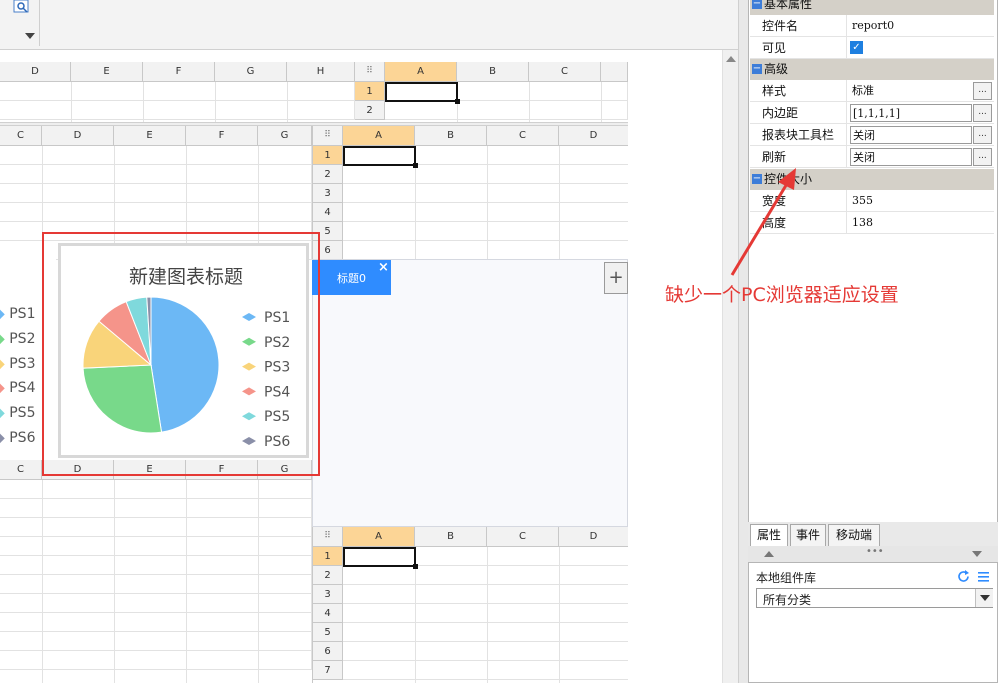 The width and height of the screenshot is (998, 683). I want to click on select-dropdown-button, so click(984, 598).